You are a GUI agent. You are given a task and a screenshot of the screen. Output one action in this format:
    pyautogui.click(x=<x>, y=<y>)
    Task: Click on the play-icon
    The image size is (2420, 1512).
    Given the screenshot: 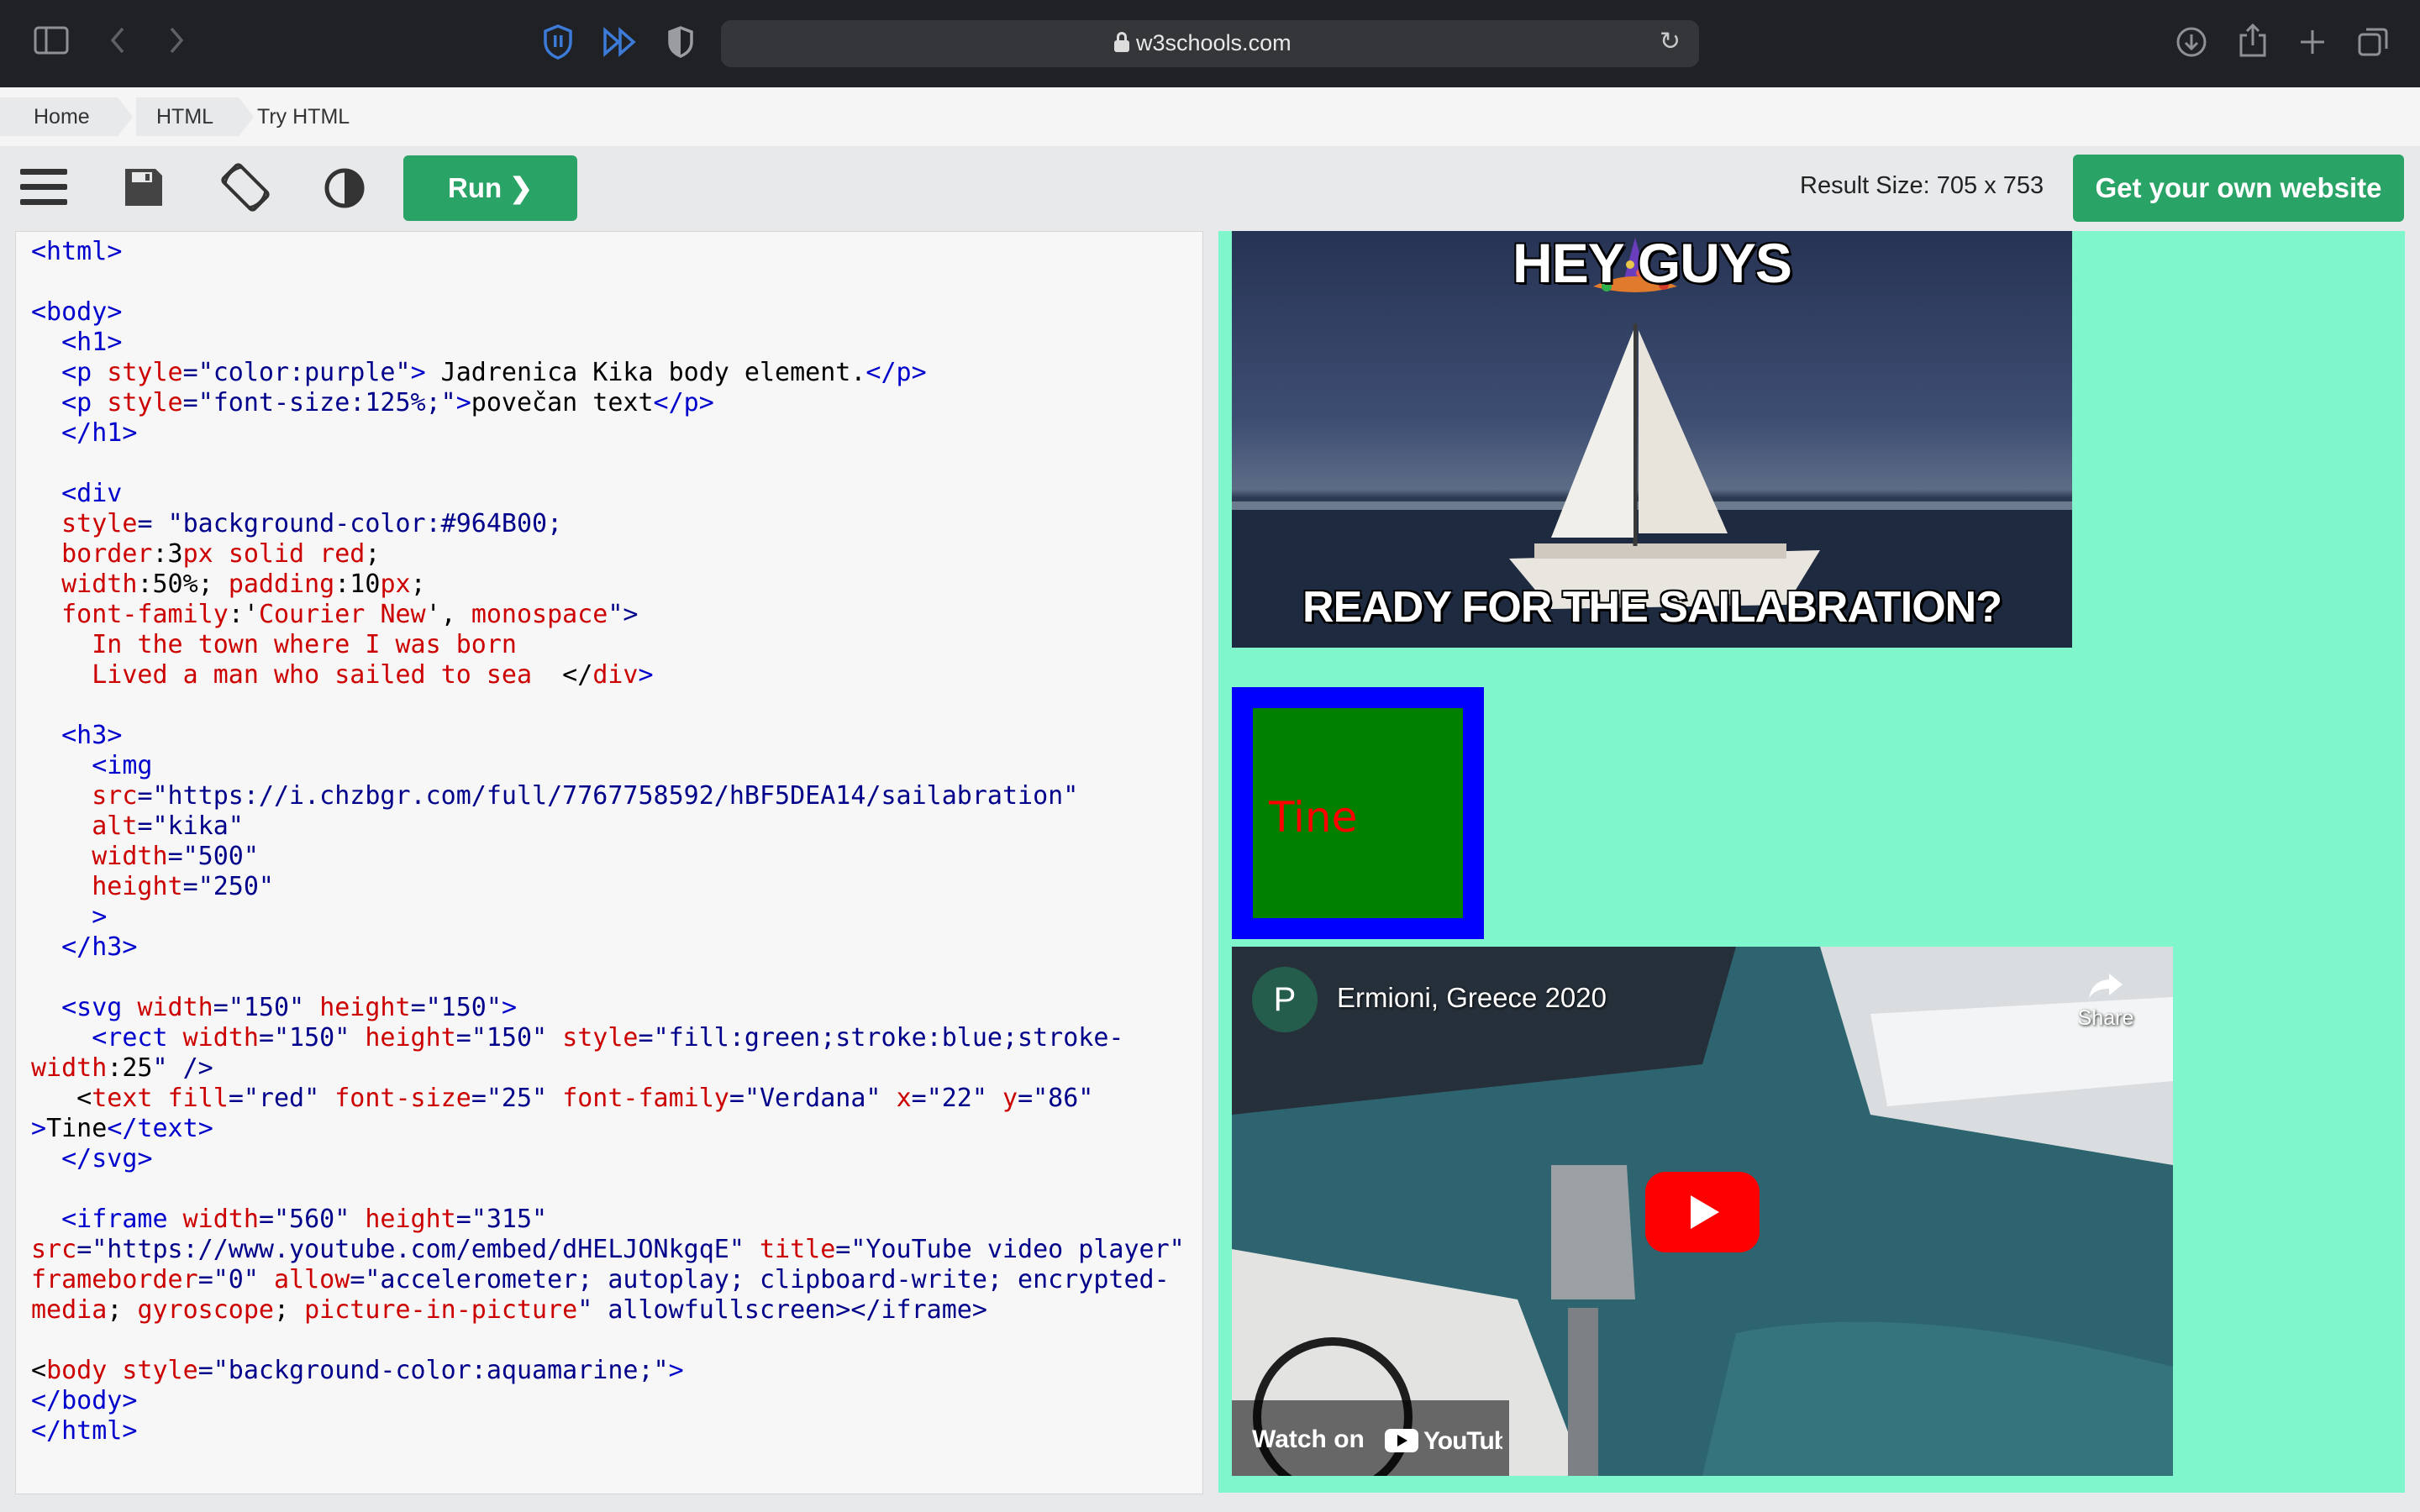 What is the action you would take?
    pyautogui.click(x=1703, y=1212)
    